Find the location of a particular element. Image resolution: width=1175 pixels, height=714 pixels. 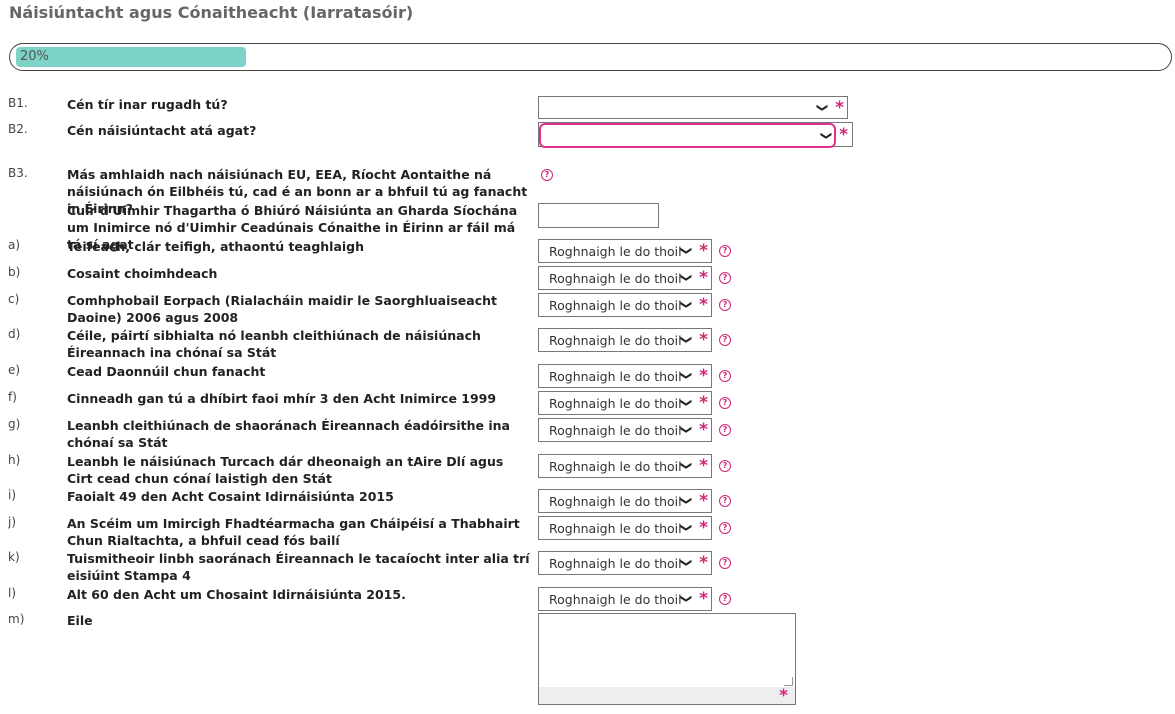

textarea-footer: * is located at coordinates (667, 696).